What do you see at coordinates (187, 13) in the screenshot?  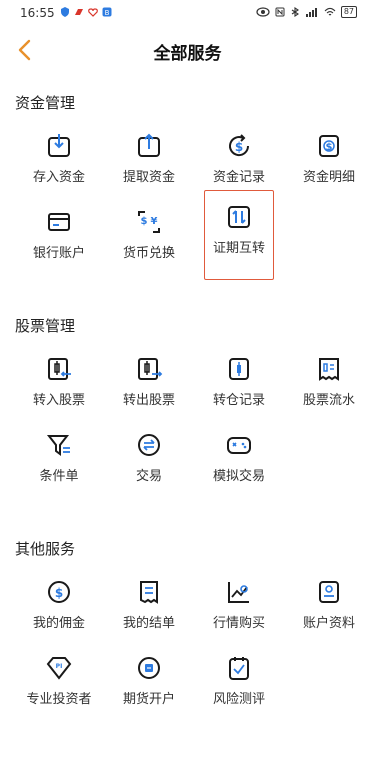 I see `status-bar: 16:55 B 87` at bounding box center [187, 13].